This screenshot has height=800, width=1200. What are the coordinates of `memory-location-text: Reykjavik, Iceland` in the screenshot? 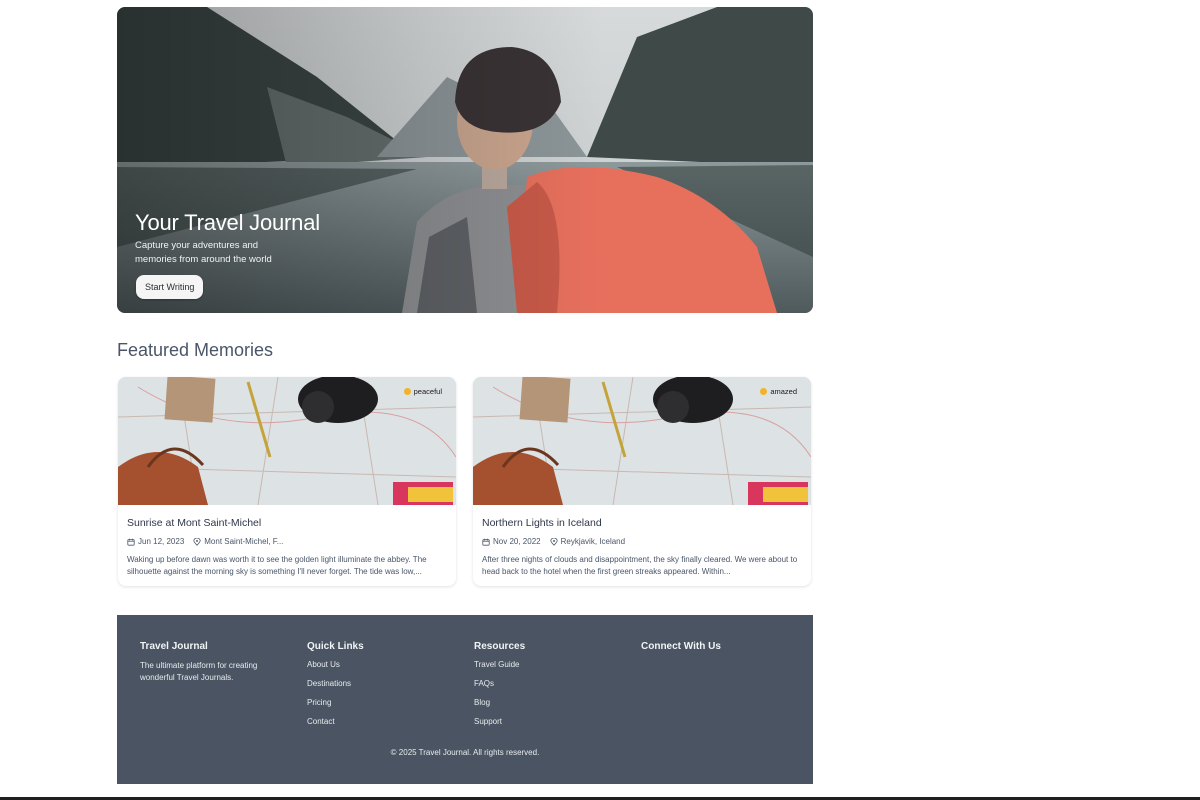 It's located at (593, 541).